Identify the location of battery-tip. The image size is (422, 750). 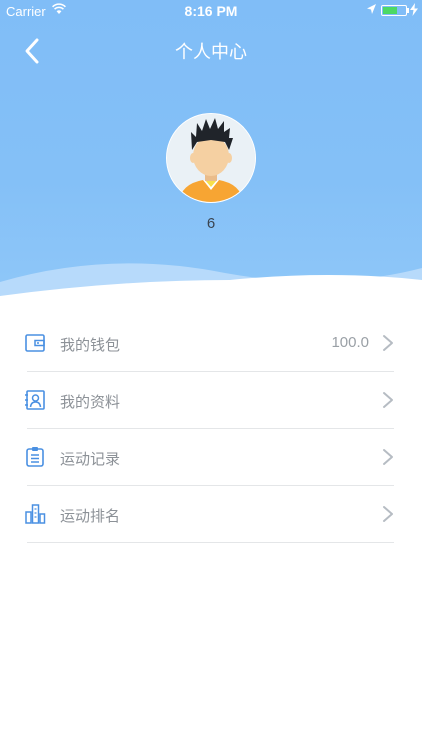
(408, 10).